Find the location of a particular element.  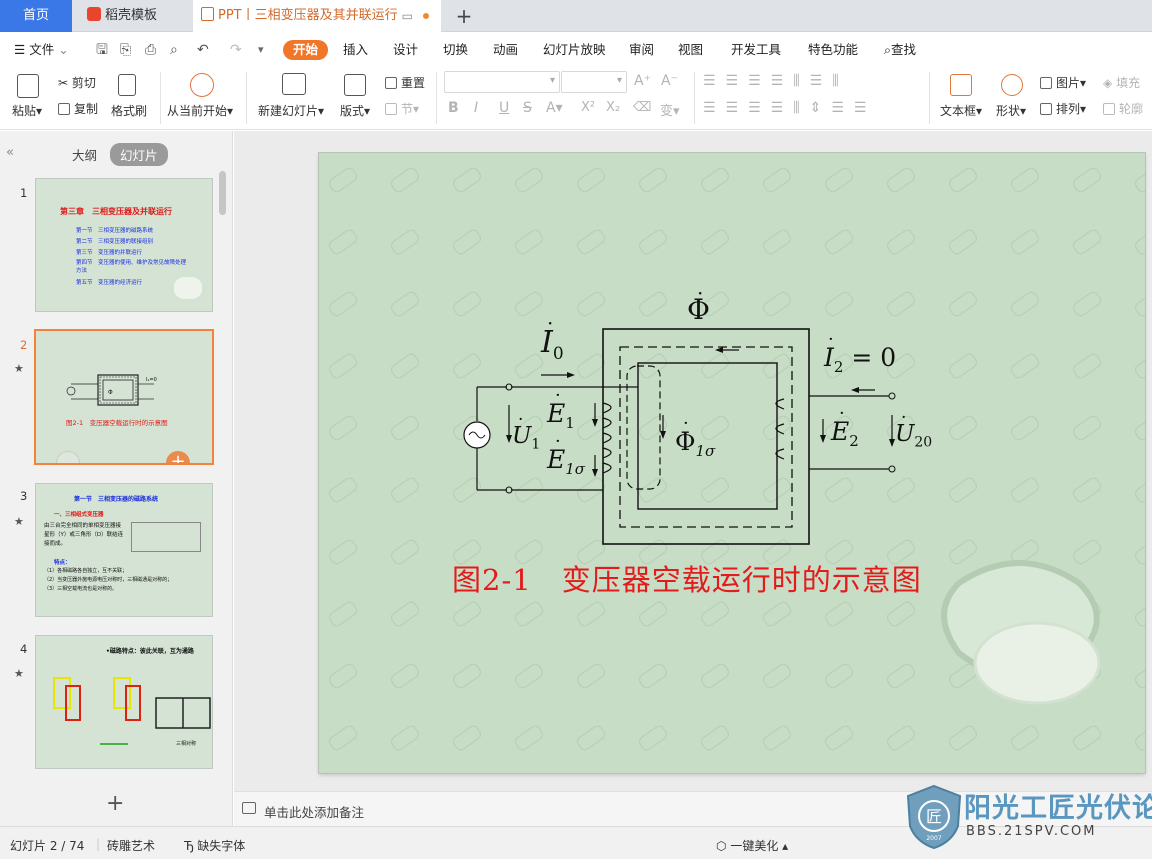

ribbon-divider is located at coordinates (694, 98).